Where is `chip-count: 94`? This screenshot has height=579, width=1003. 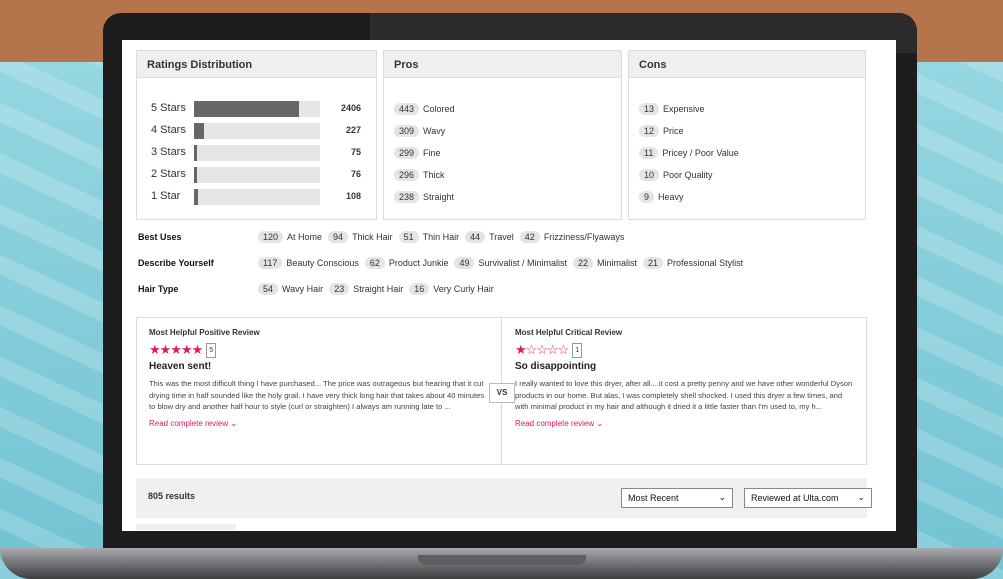
chip-count: 94 is located at coordinates (338, 237).